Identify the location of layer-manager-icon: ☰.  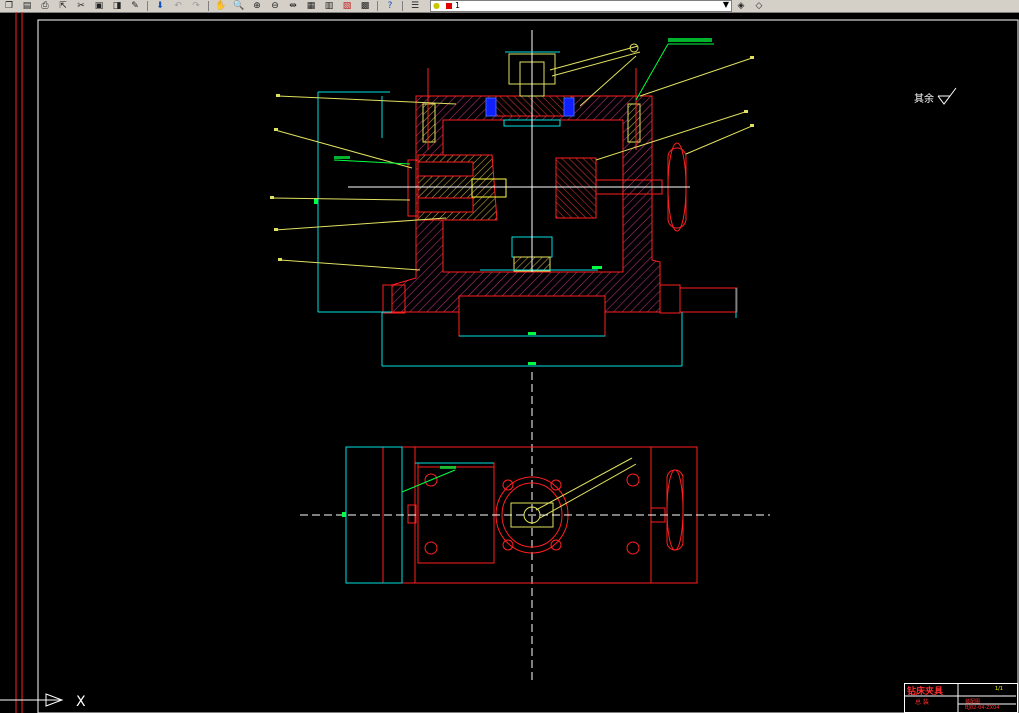
(415, 6).